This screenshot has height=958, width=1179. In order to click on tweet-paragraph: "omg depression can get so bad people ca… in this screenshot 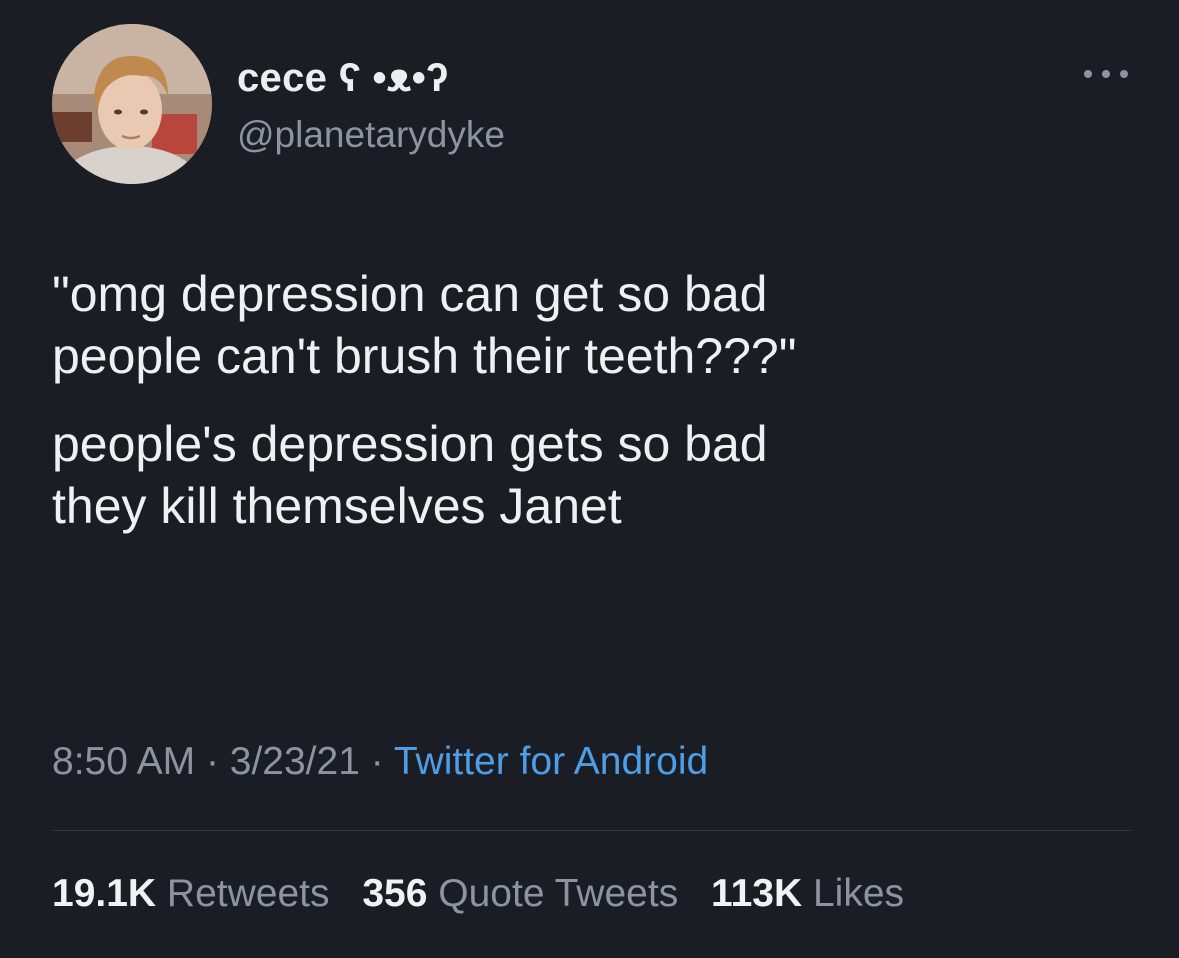, I will do `click(424, 325)`.